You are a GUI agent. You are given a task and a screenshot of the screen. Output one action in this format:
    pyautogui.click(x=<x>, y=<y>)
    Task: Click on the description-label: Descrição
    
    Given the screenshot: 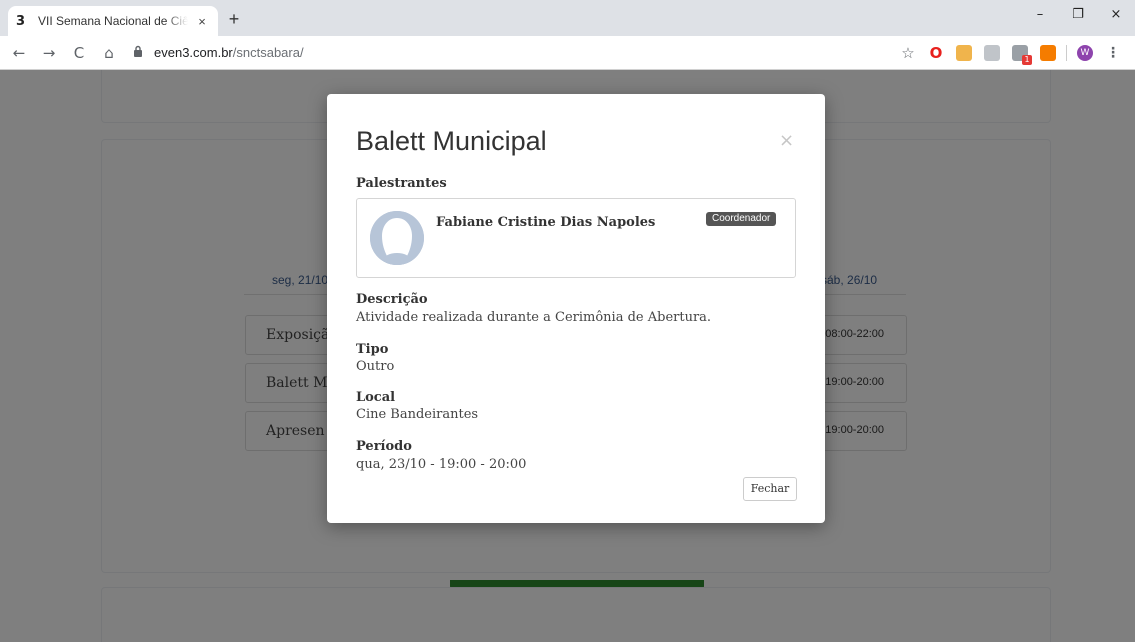 What is the action you would take?
    pyautogui.click(x=392, y=299)
    